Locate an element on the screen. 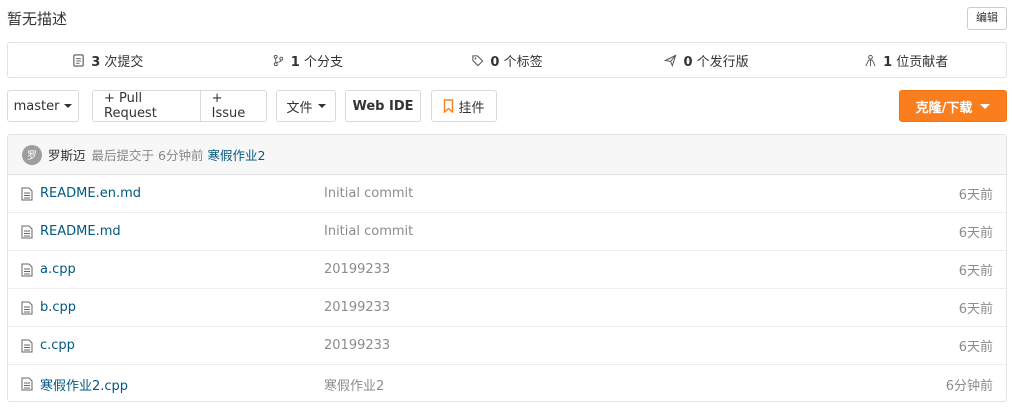 This screenshot has height=409, width=1012. stat-branches-label: 个分支 is located at coordinates (323, 62).